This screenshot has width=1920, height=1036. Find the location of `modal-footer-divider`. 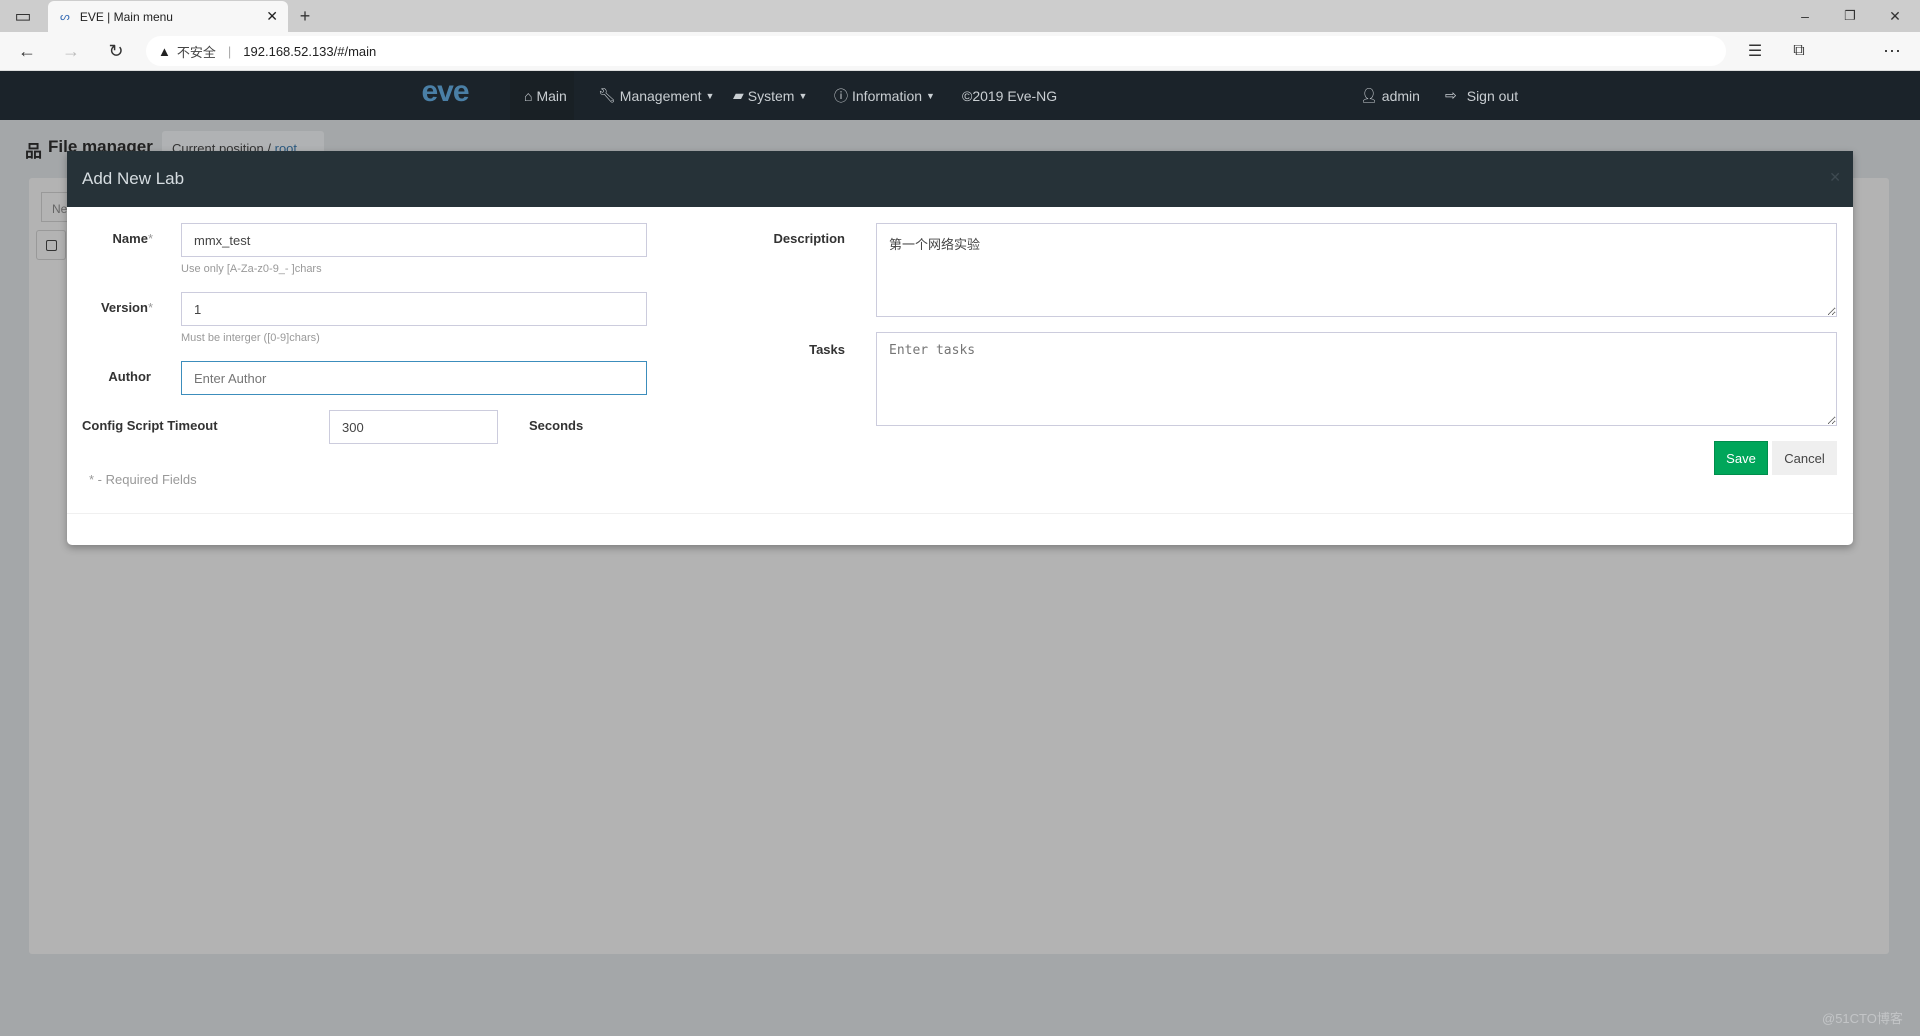

modal-footer-divider is located at coordinates (960, 513).